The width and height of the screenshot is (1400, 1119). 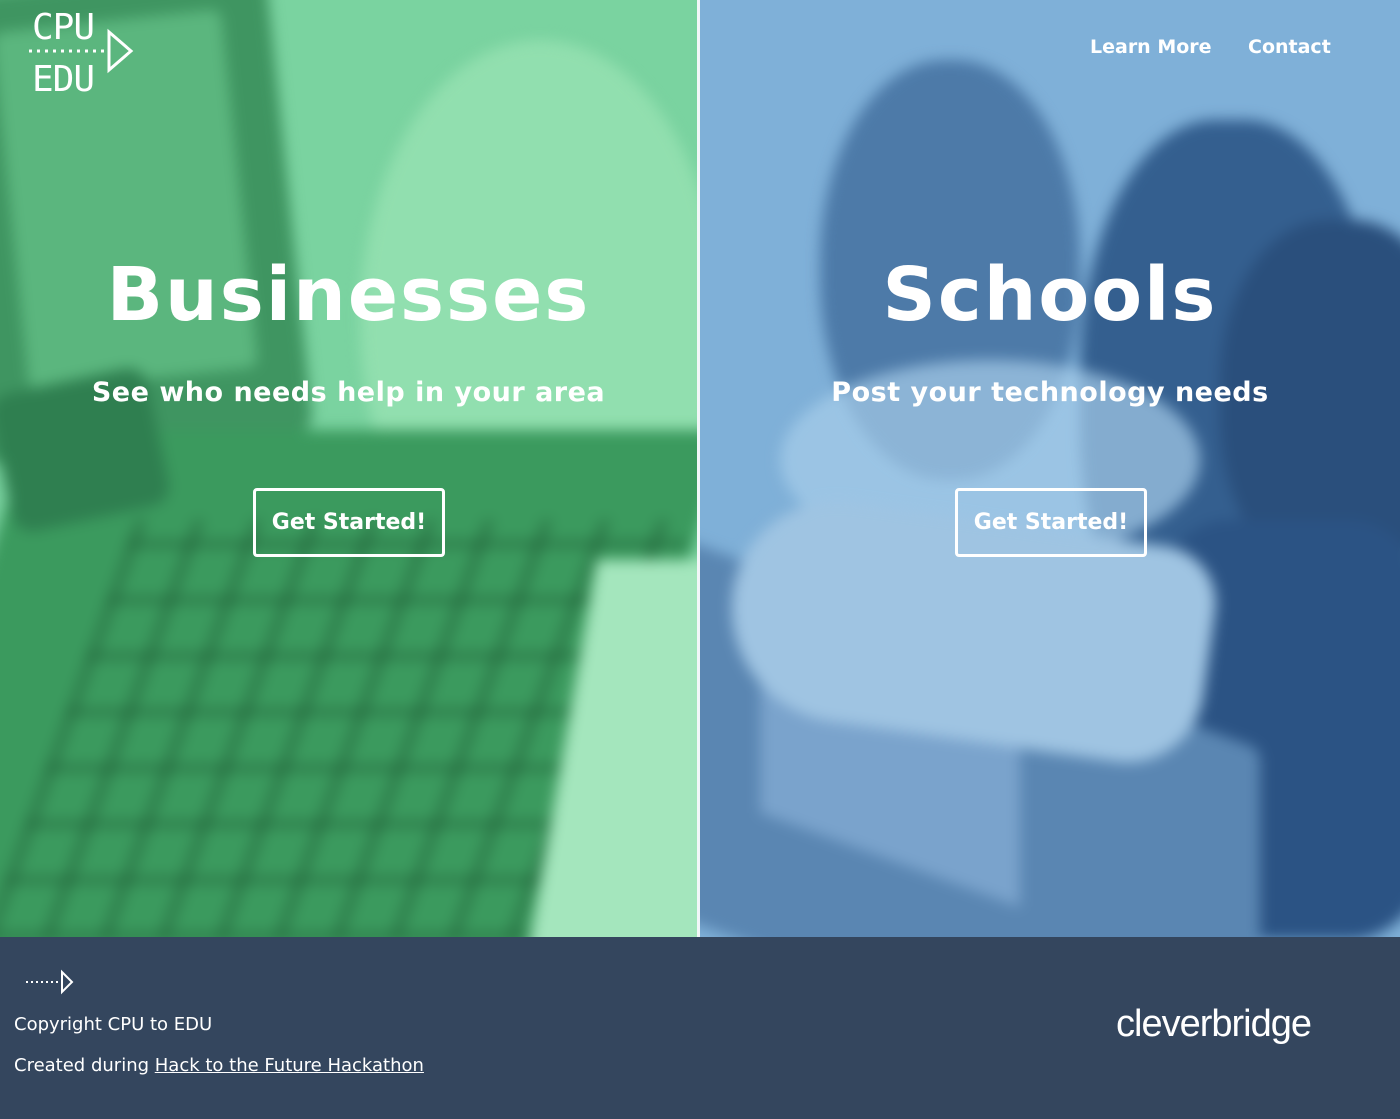 I want to click on logo-line-edu: EDU, so click(x=63, y=79).